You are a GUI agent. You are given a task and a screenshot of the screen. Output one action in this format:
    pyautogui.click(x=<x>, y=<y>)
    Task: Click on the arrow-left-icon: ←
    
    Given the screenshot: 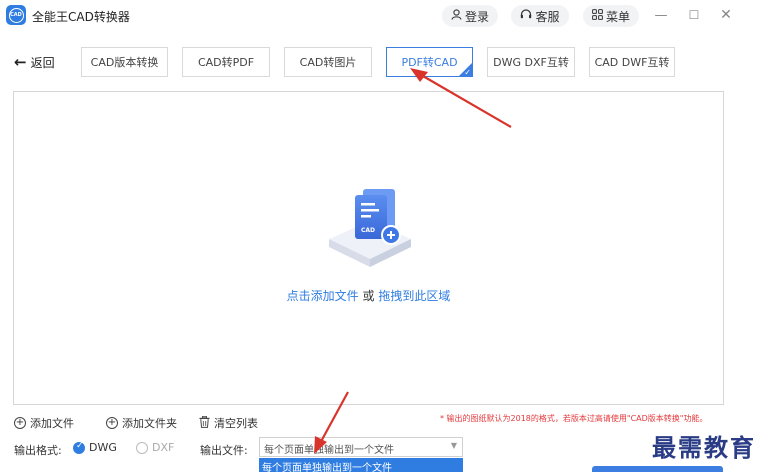 What is the action you would take?
    pyautogui.click(x=20, y=62)
    